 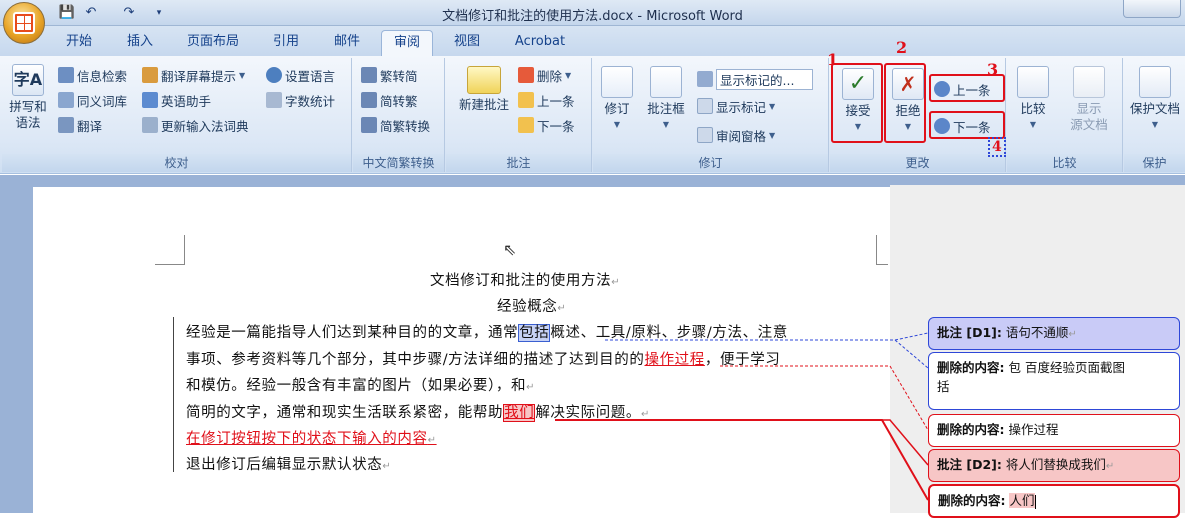 I want to click on deleted-balloon-1: 删除的内容: 包 百度经验页面截图括, so click(x=1054, y=381).